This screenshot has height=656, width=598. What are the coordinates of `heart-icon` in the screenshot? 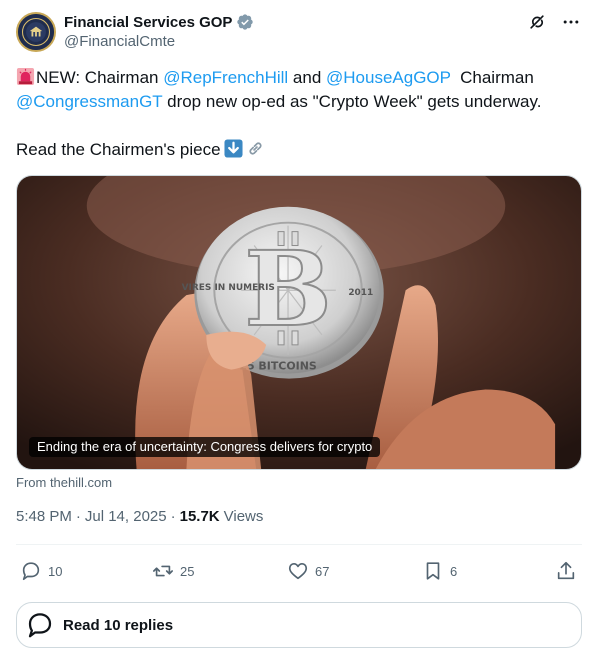 It's located at (298, 571).